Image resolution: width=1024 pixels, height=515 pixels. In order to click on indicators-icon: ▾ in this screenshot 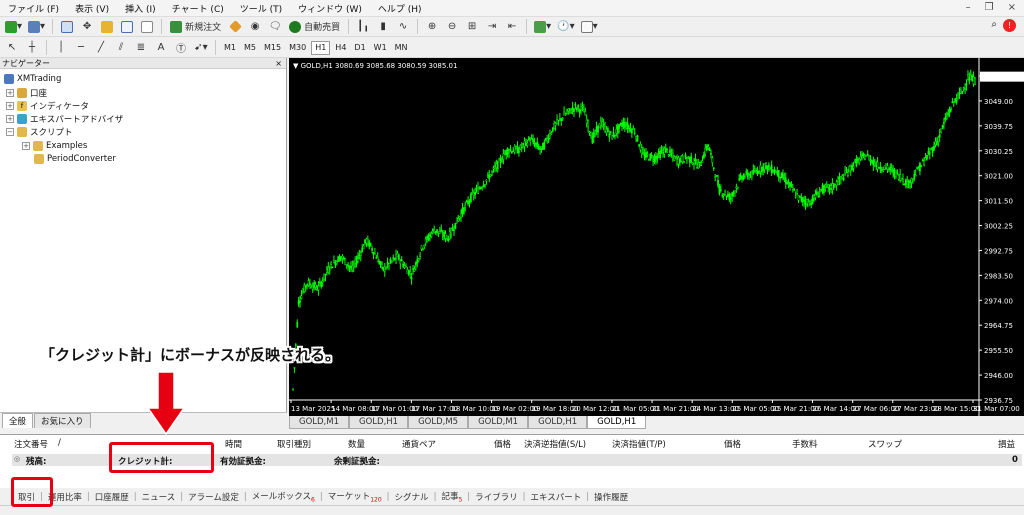, I will do `click(542, 27)`.